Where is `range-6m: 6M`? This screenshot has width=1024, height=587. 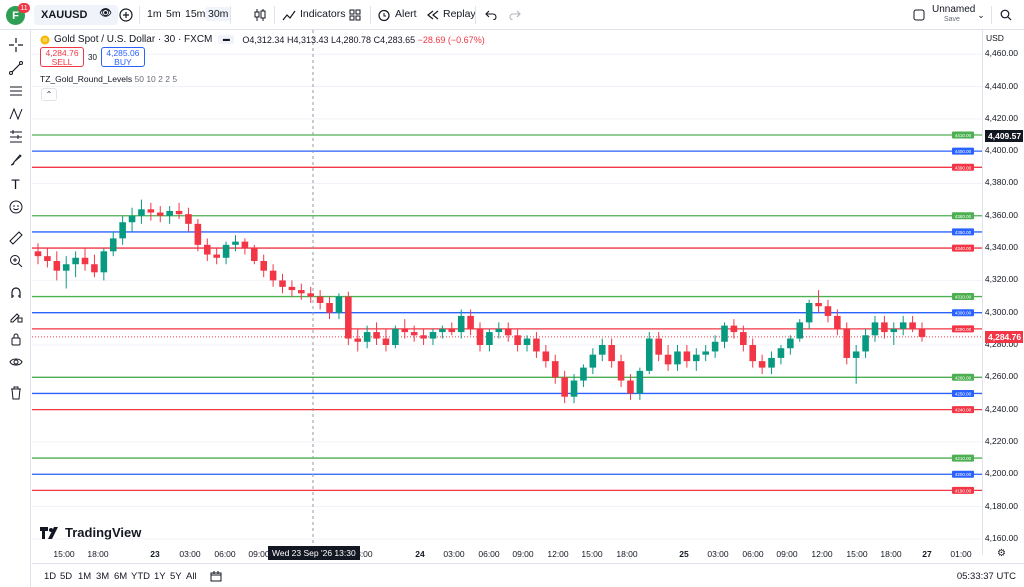
range-6m: 6M is located at coordinates (120, 576).